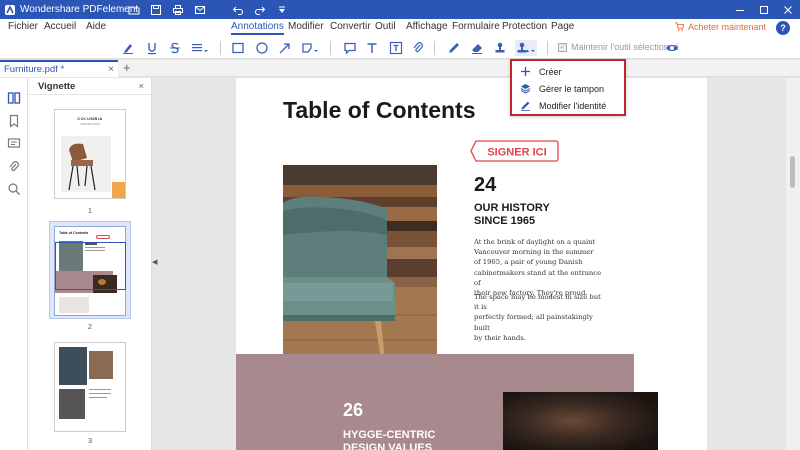 This screenshot has height=450, width=800. I want to click on oval-tool, so click(262, 48).